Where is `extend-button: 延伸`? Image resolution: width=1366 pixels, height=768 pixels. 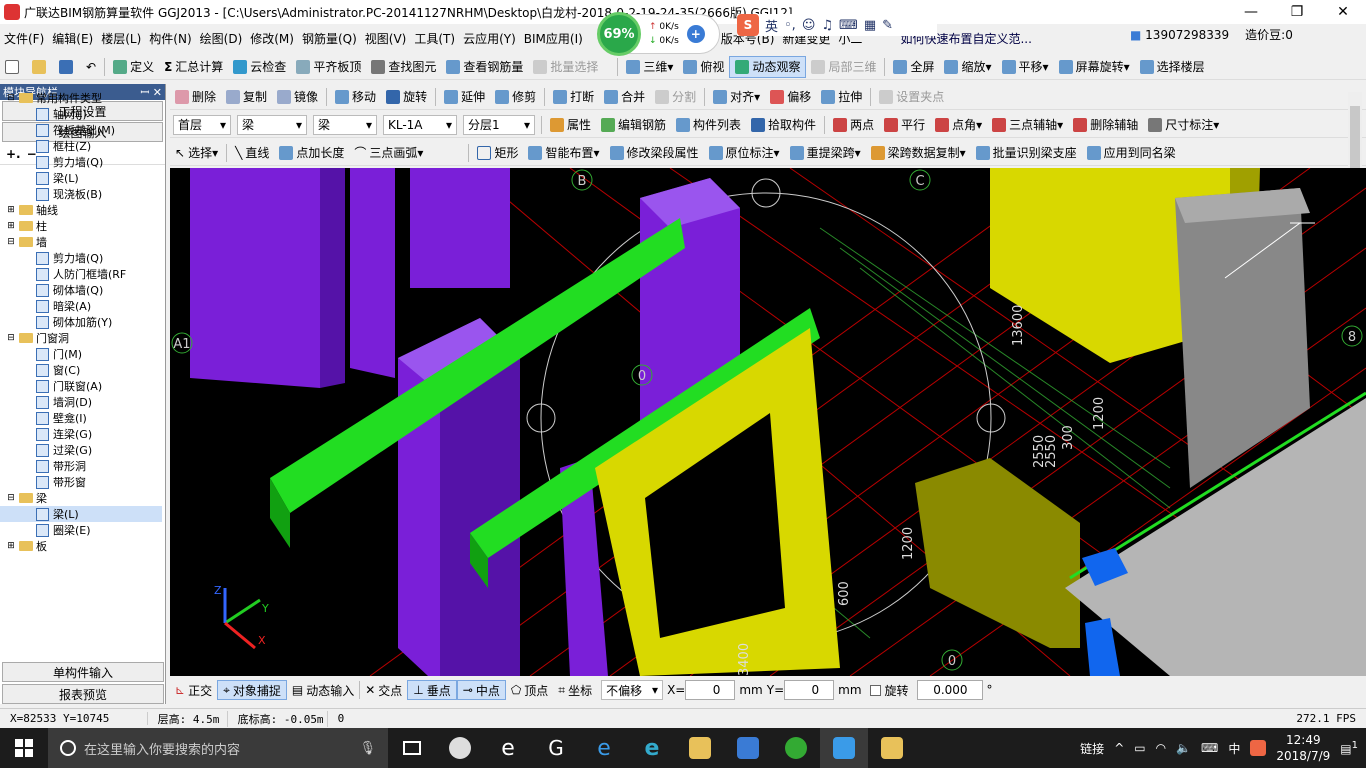
extend-button: 延伸 is located at coordinates (464, 97).